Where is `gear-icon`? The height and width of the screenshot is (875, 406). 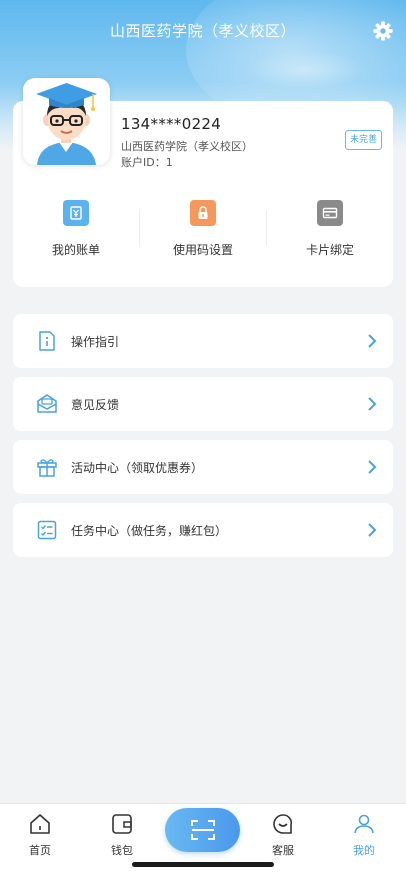 gear-icon is located at coordinates (383, 31).